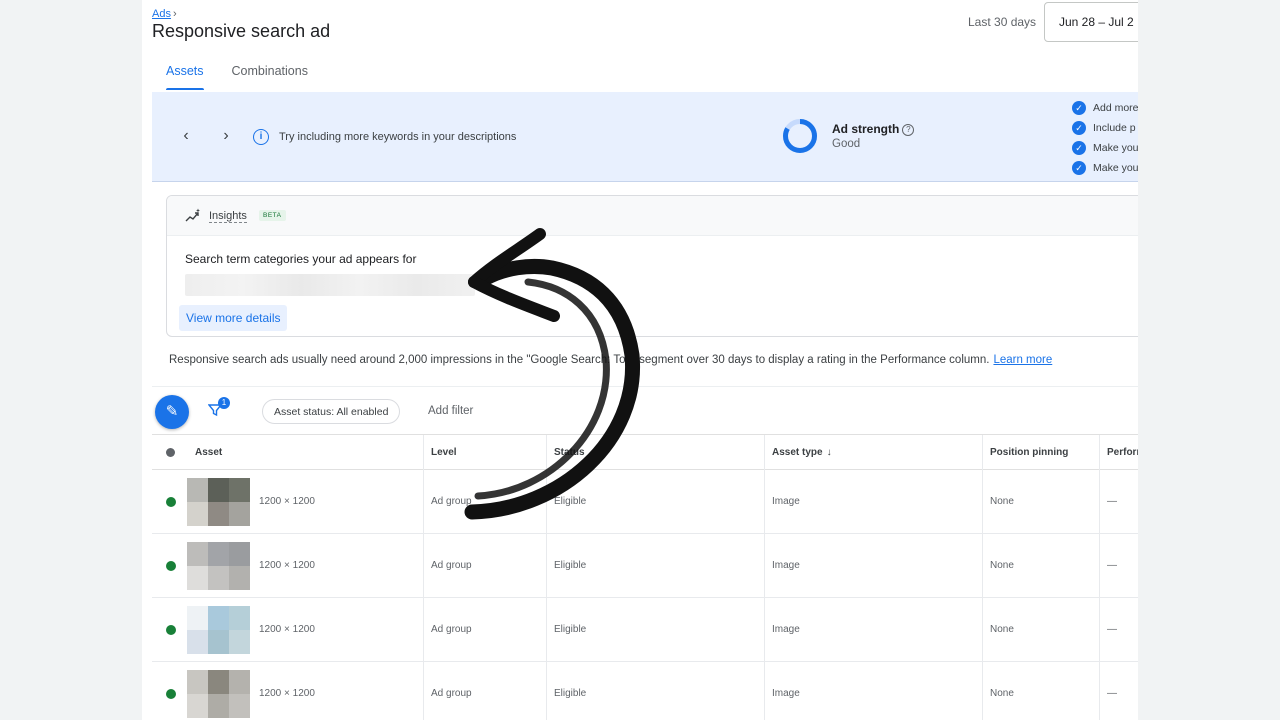 The image size is (1280, 720). What do you see at coordinates (1118, 453) in the screenshot?
I see `column-header-performance: Performance` at bounding box center [1118, 453].